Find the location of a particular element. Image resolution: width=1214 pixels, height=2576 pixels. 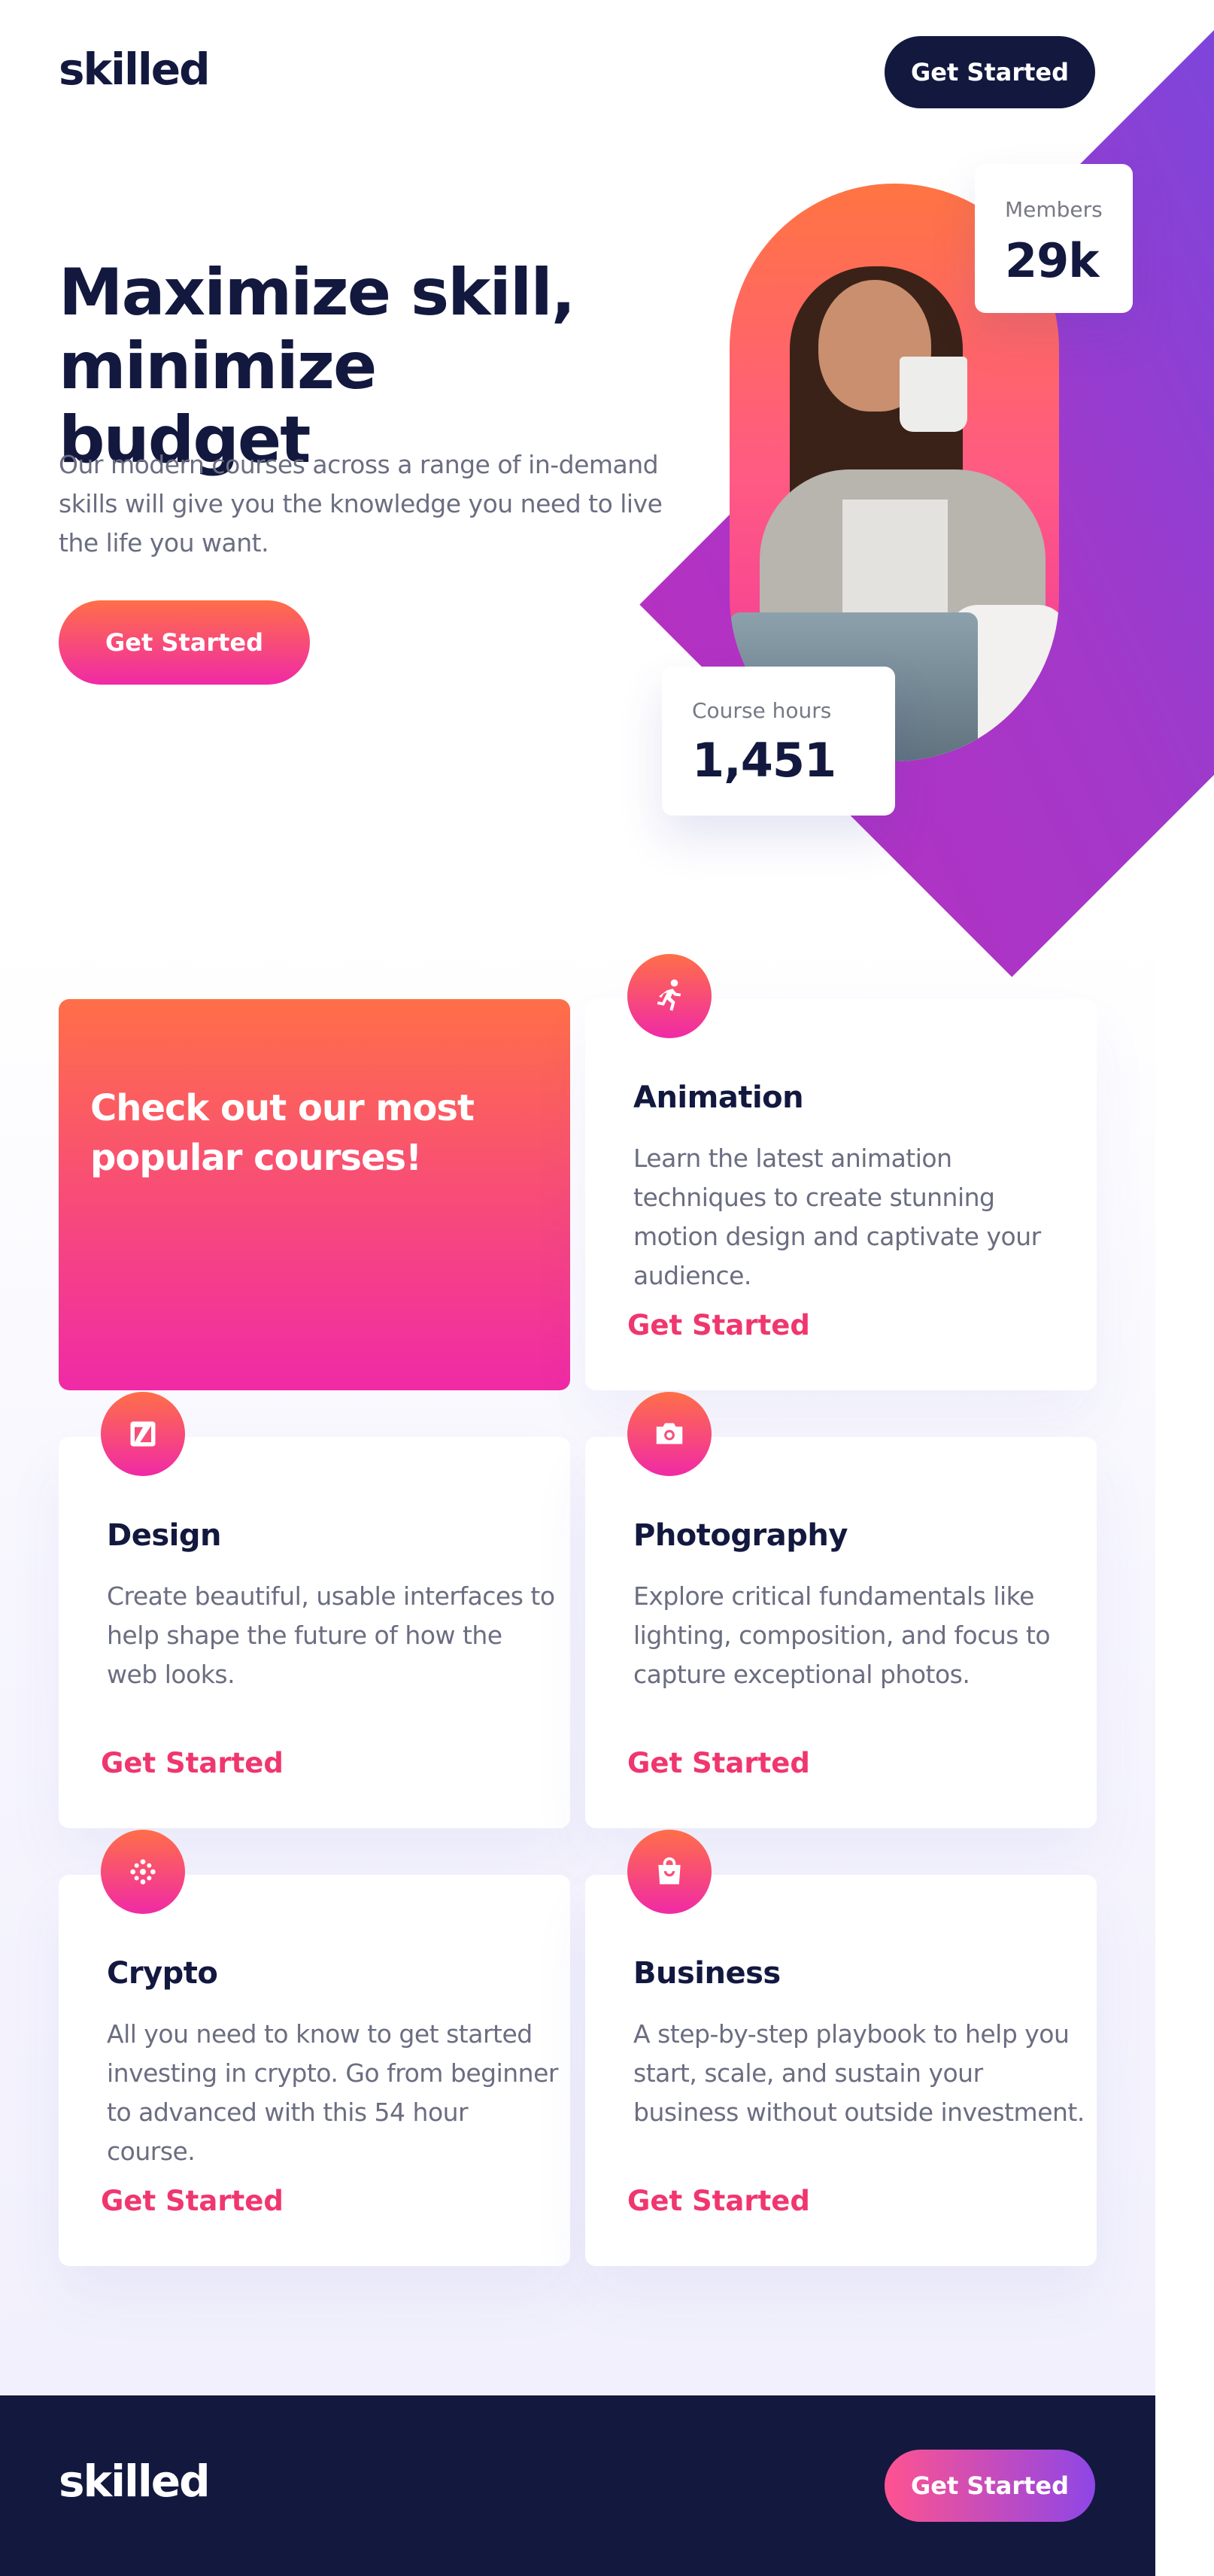

course-title: Photography is located at coordinates (740, 1536).